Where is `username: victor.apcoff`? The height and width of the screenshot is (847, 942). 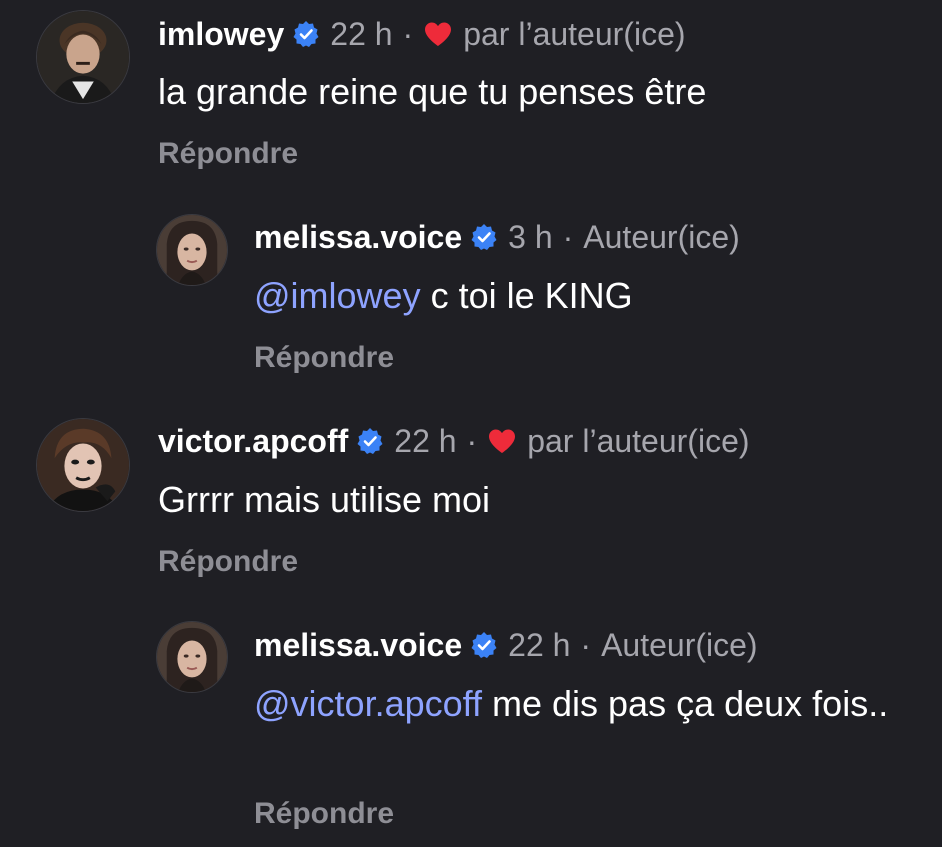
username: victor.apcoff is located at coordinates (253, 441).